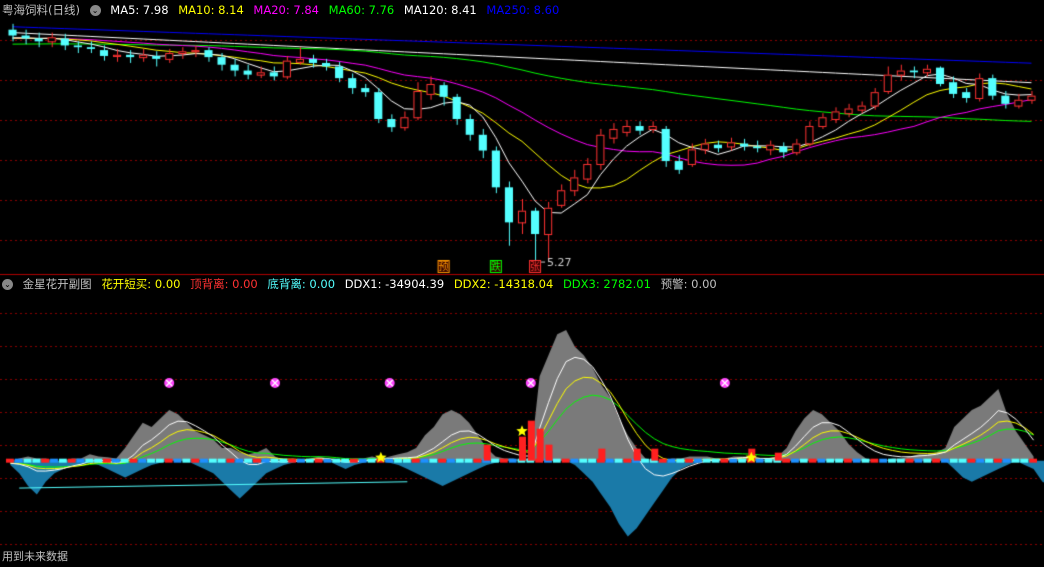 This screenshot has width=1044, height=567. Describe the element at coordinates (211, 10) in the screenshot. I see `ma10-label: MA10: 8.14` at that location.